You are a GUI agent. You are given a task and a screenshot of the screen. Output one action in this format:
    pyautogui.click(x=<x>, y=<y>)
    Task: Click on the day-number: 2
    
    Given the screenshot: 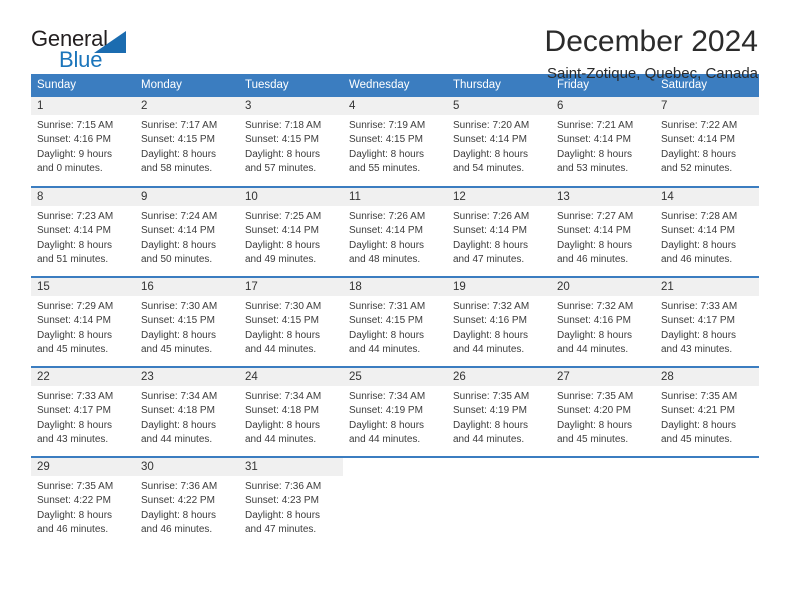 What is the action you would take?
    pyautogui.click(x=187, y=106)
    